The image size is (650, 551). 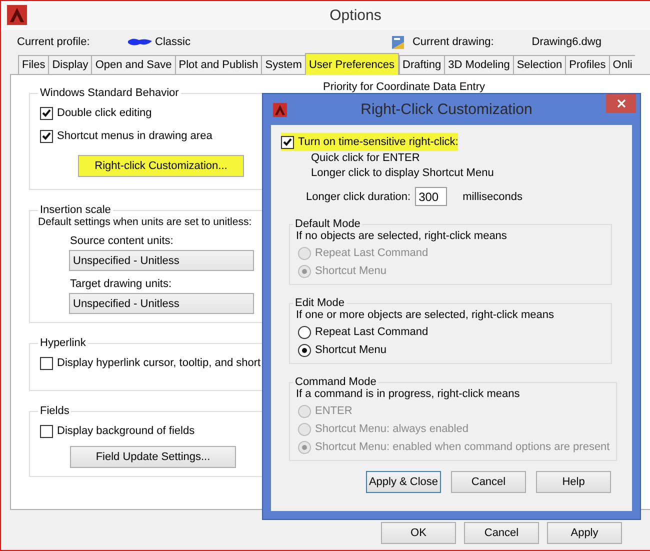 What do you see at coordinates (501, 533) in the screenshot?
I see `footer-button: Cancel` at bounding box center [501, 533].